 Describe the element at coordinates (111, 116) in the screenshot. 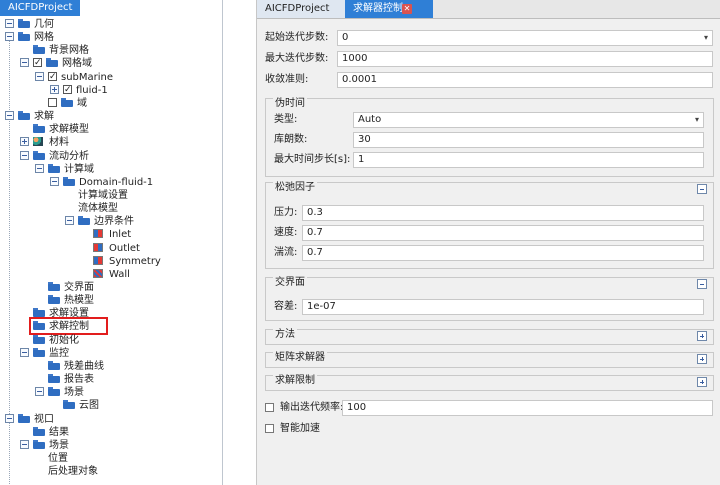

I see `tree-item: 求解` at that location.